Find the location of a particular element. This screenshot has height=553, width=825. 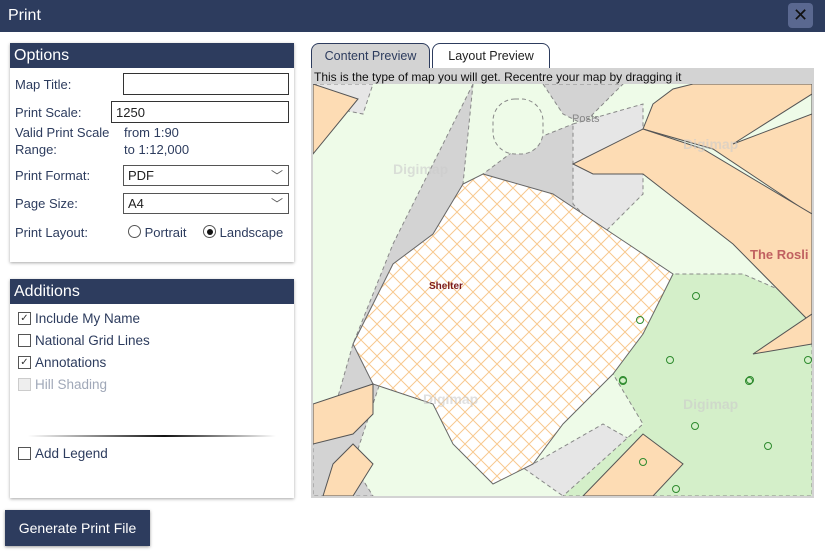

tab-content-preview: Content Preview is located at coordinates (370, 55).